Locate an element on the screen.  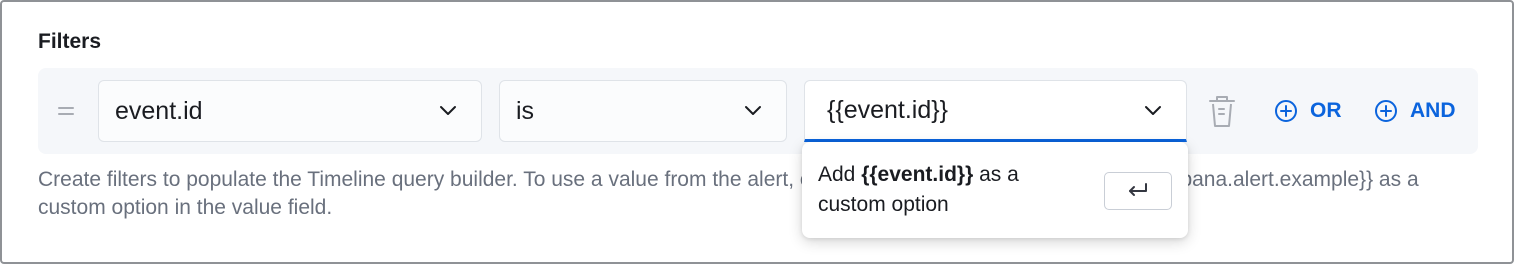
field-select: event.id is located at coordinates (290, 111).